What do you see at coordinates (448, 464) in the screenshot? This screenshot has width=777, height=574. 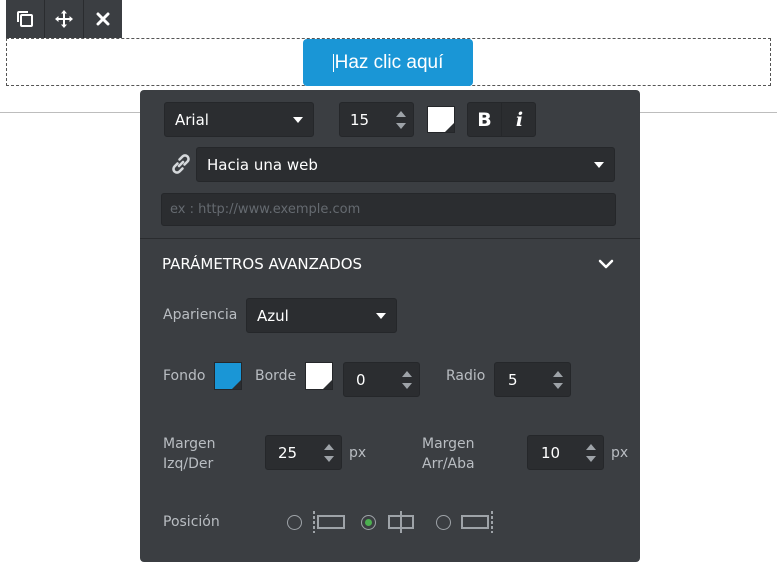 I see `margin-tb-label-line2: Arr/Aba` at bounding box center [448, 464].